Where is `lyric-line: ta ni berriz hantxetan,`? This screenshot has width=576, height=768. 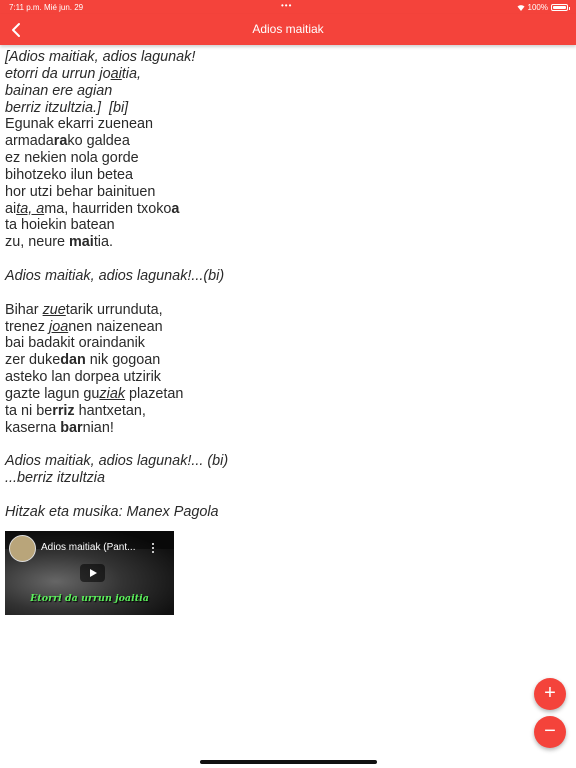
lyric-line: ta ni berriz hantxetan, is located at coordinates (285, 411).